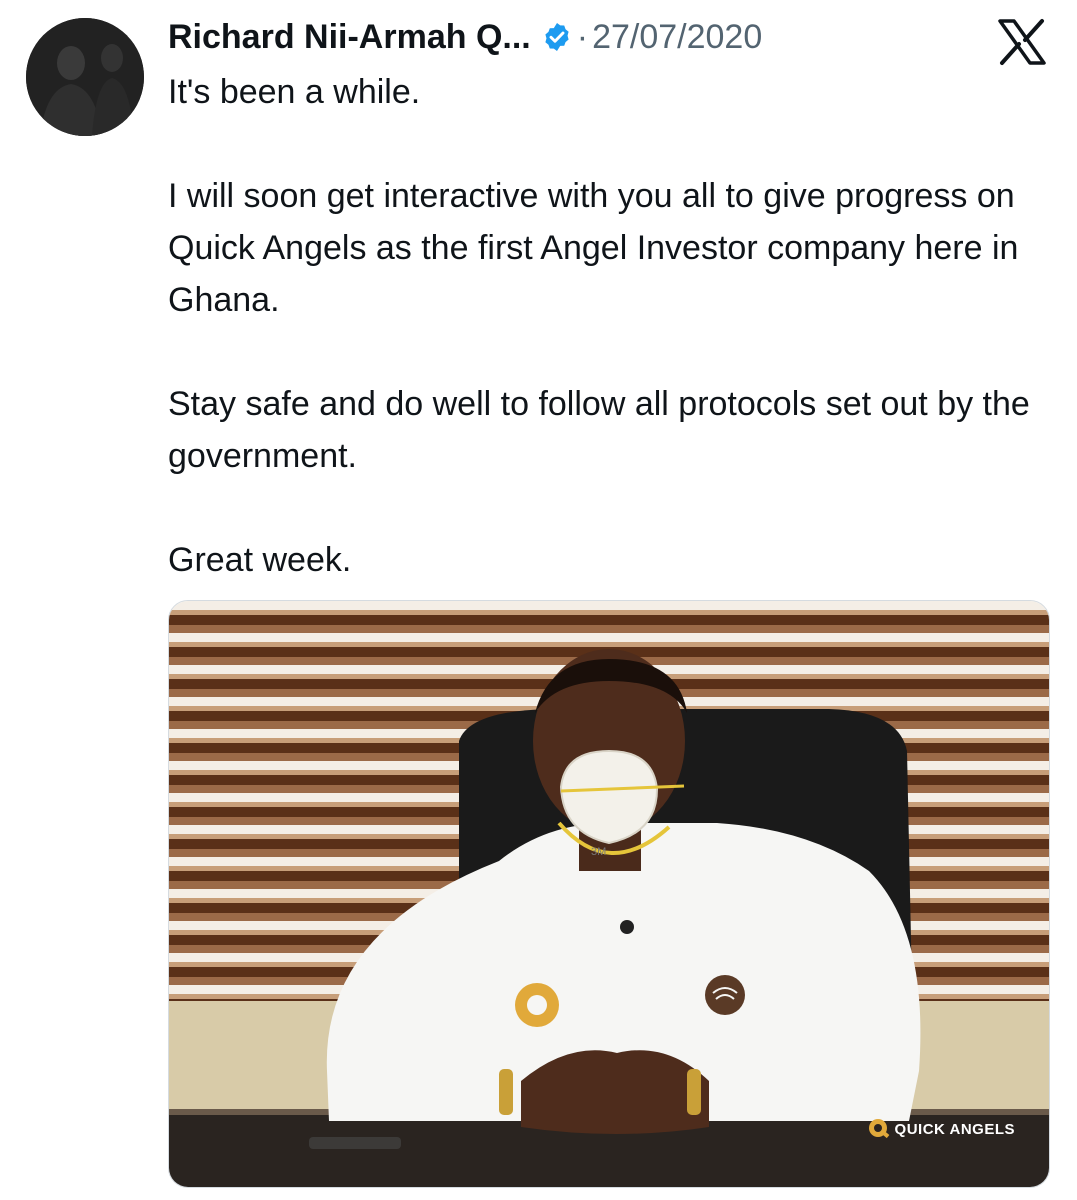 This screenshot has height=1200, width=1077. What do you see at coordinates (260, 560) in the screenshot?
I see `tweet-paragraph: Great week.` at bounding box center [260, 560].